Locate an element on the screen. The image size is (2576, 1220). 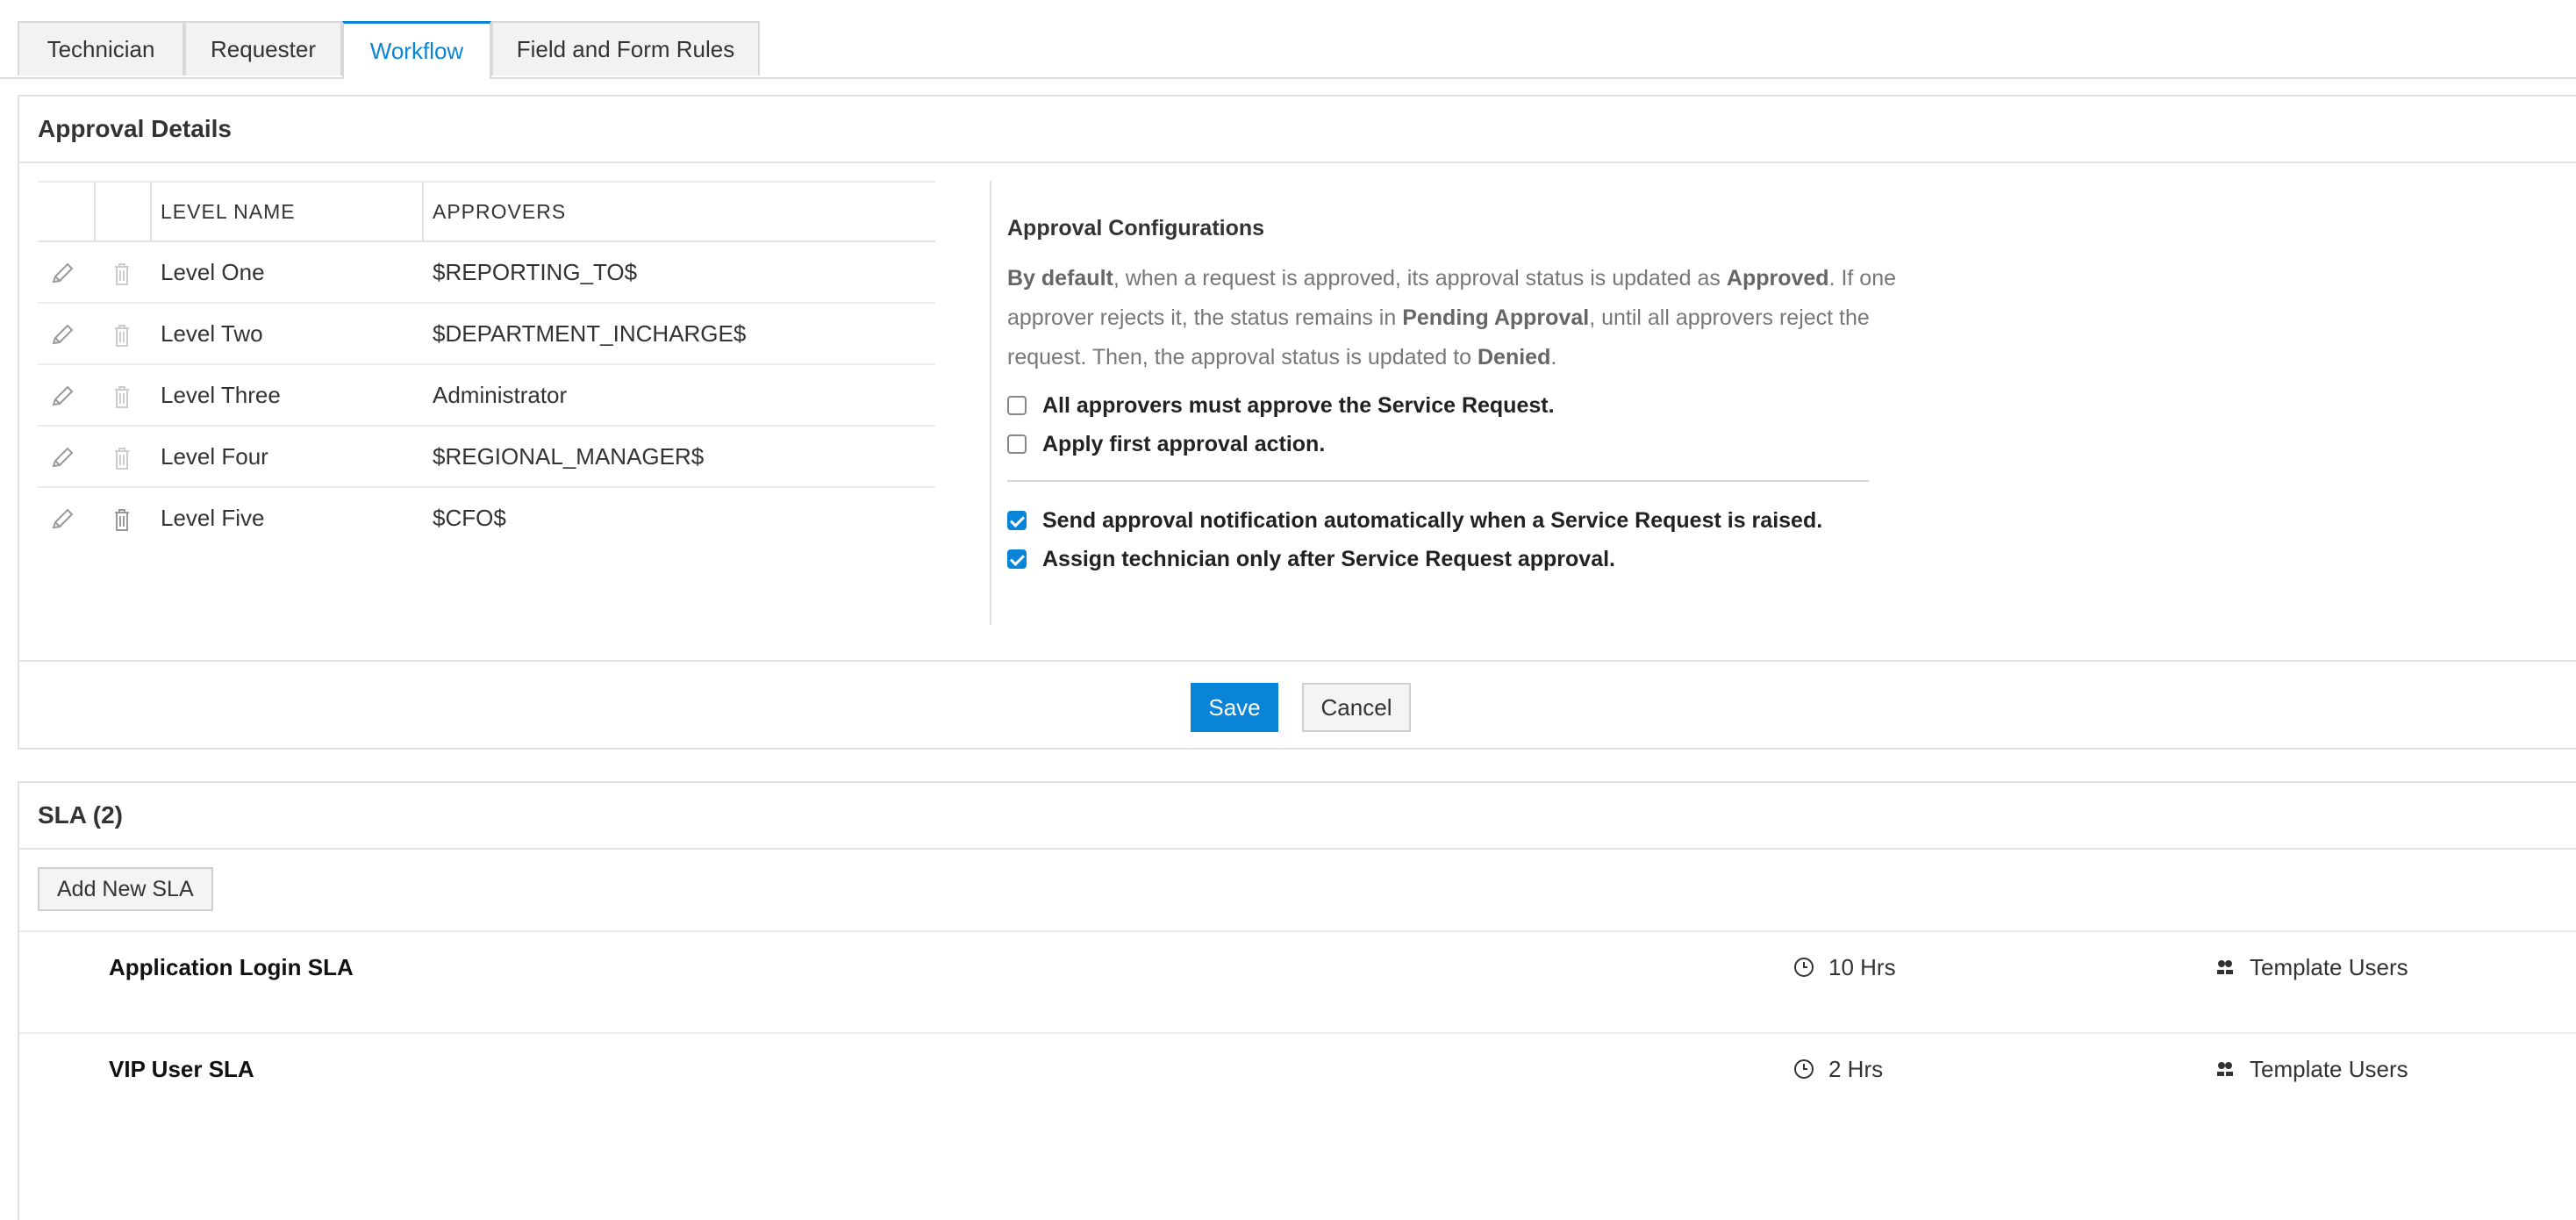
add-new-sla-button: Add New SLA is located at coordinates (125, 889).